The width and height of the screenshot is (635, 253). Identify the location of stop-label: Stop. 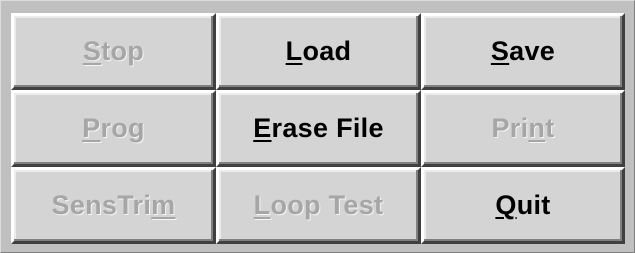
(113, 51).